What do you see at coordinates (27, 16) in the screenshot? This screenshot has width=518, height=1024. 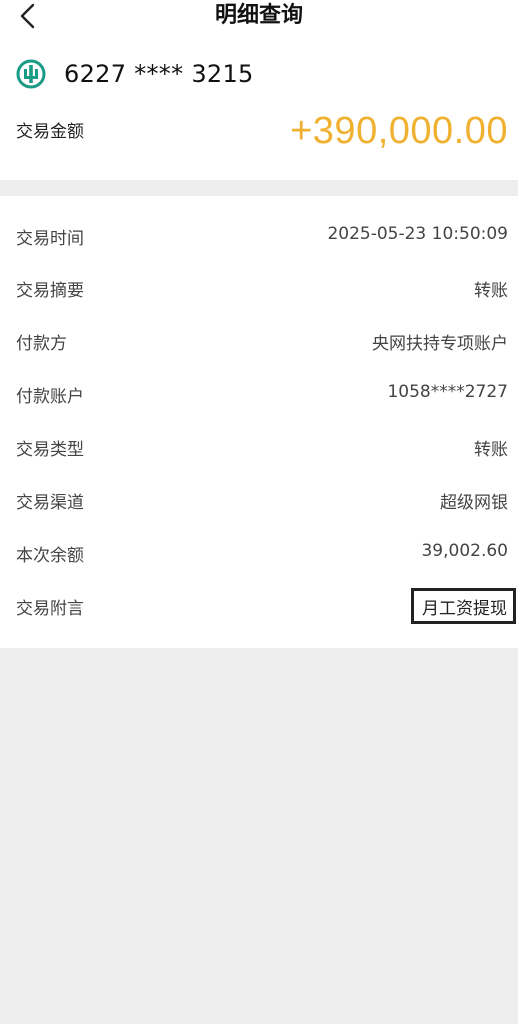 I see `chevron-left-icon` at bounding box center [27, 16].